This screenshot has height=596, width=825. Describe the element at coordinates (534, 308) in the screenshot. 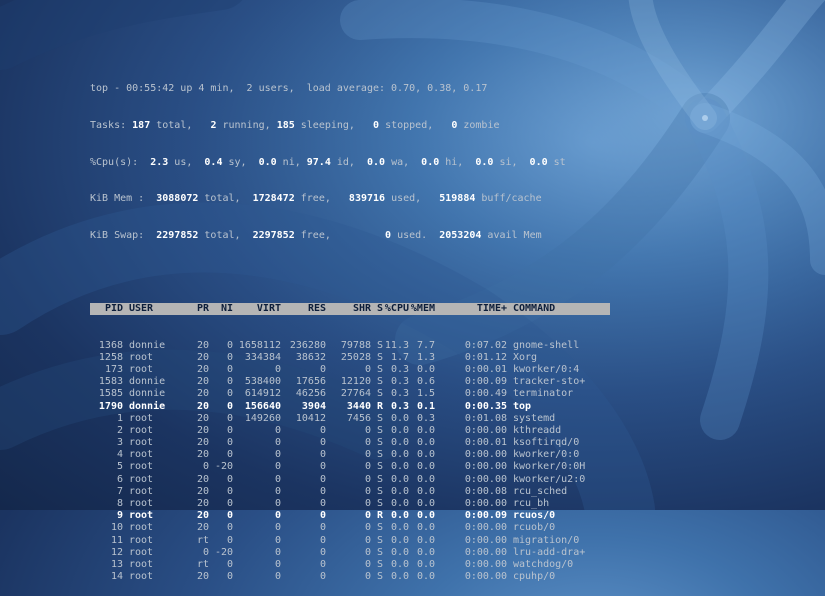

I see `column-header-command: COMMAND` at that location.